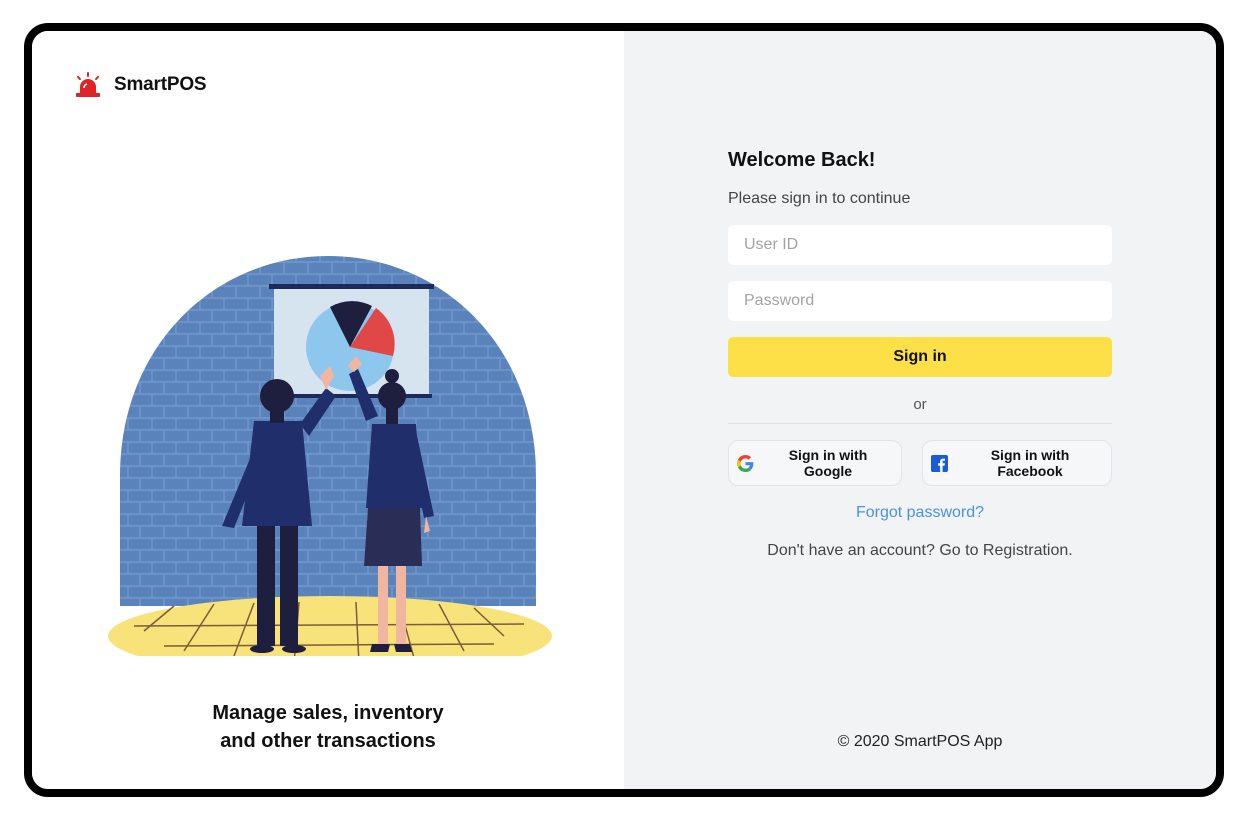 The height and width of the screenshot is (822, 1244). Describe the element at coordinates (88, 85) in the screenshot. I see `alarm-light-icon` at that location.